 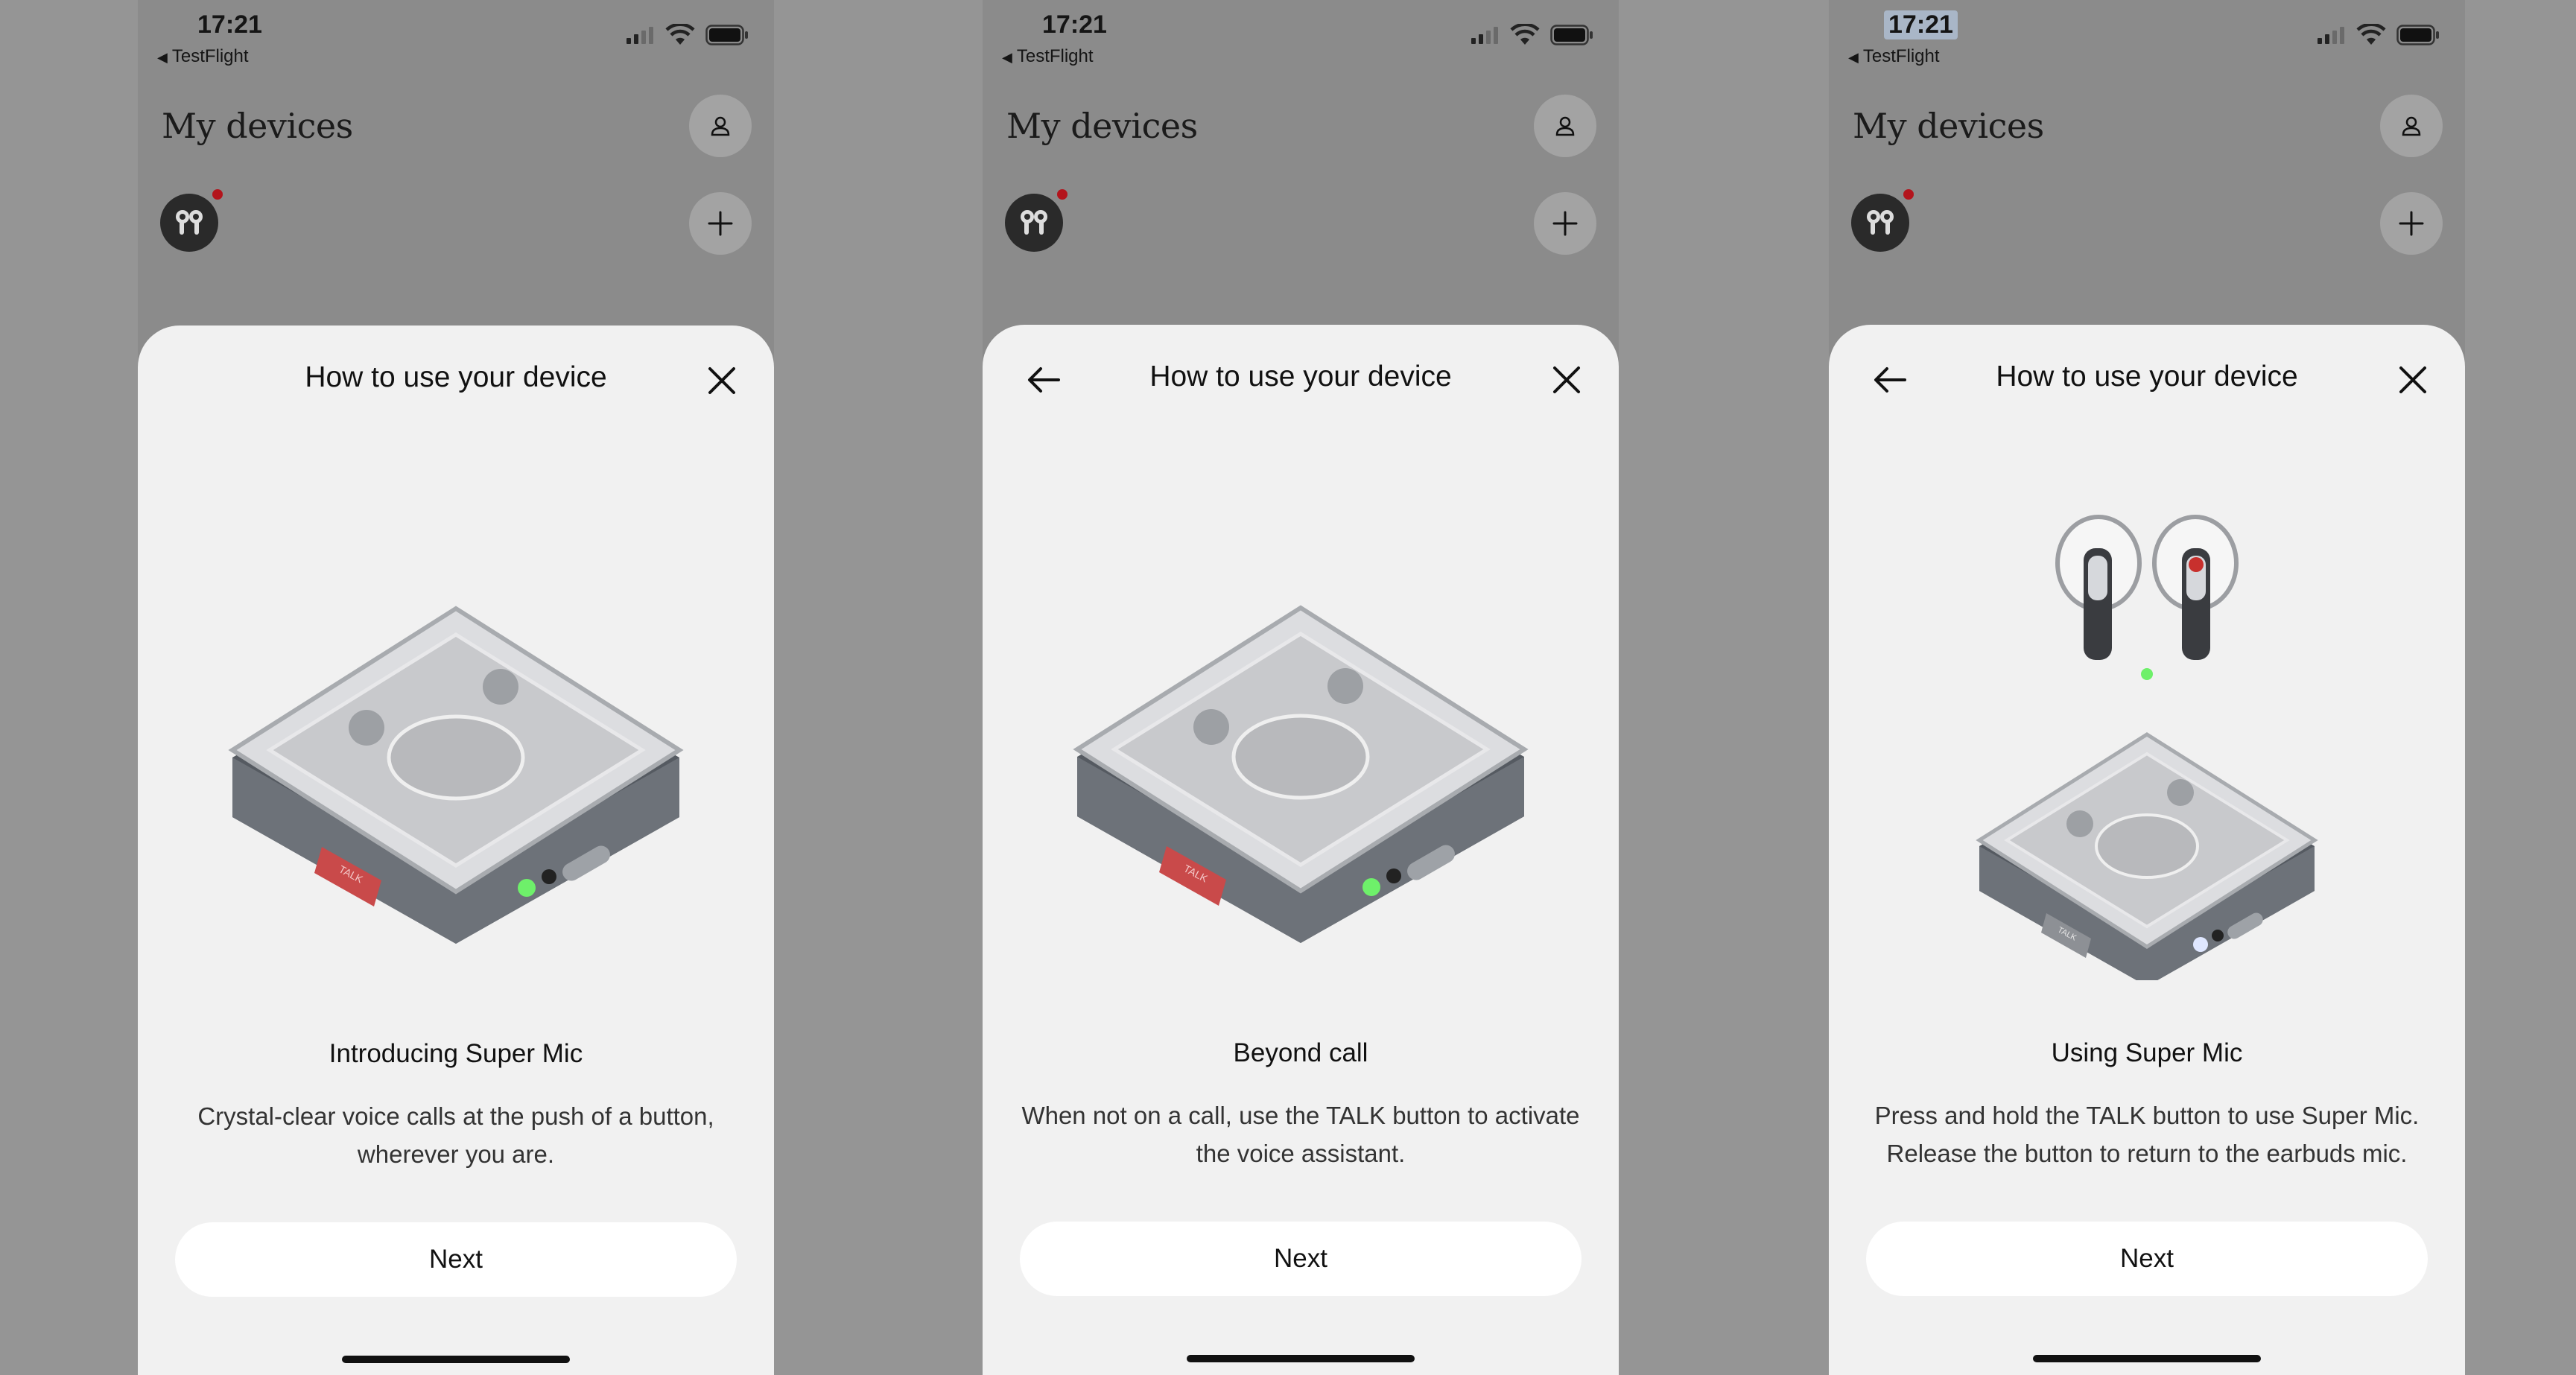 I want to click on step-description-line-2: wherever you are., so click(x=456, y=1154).